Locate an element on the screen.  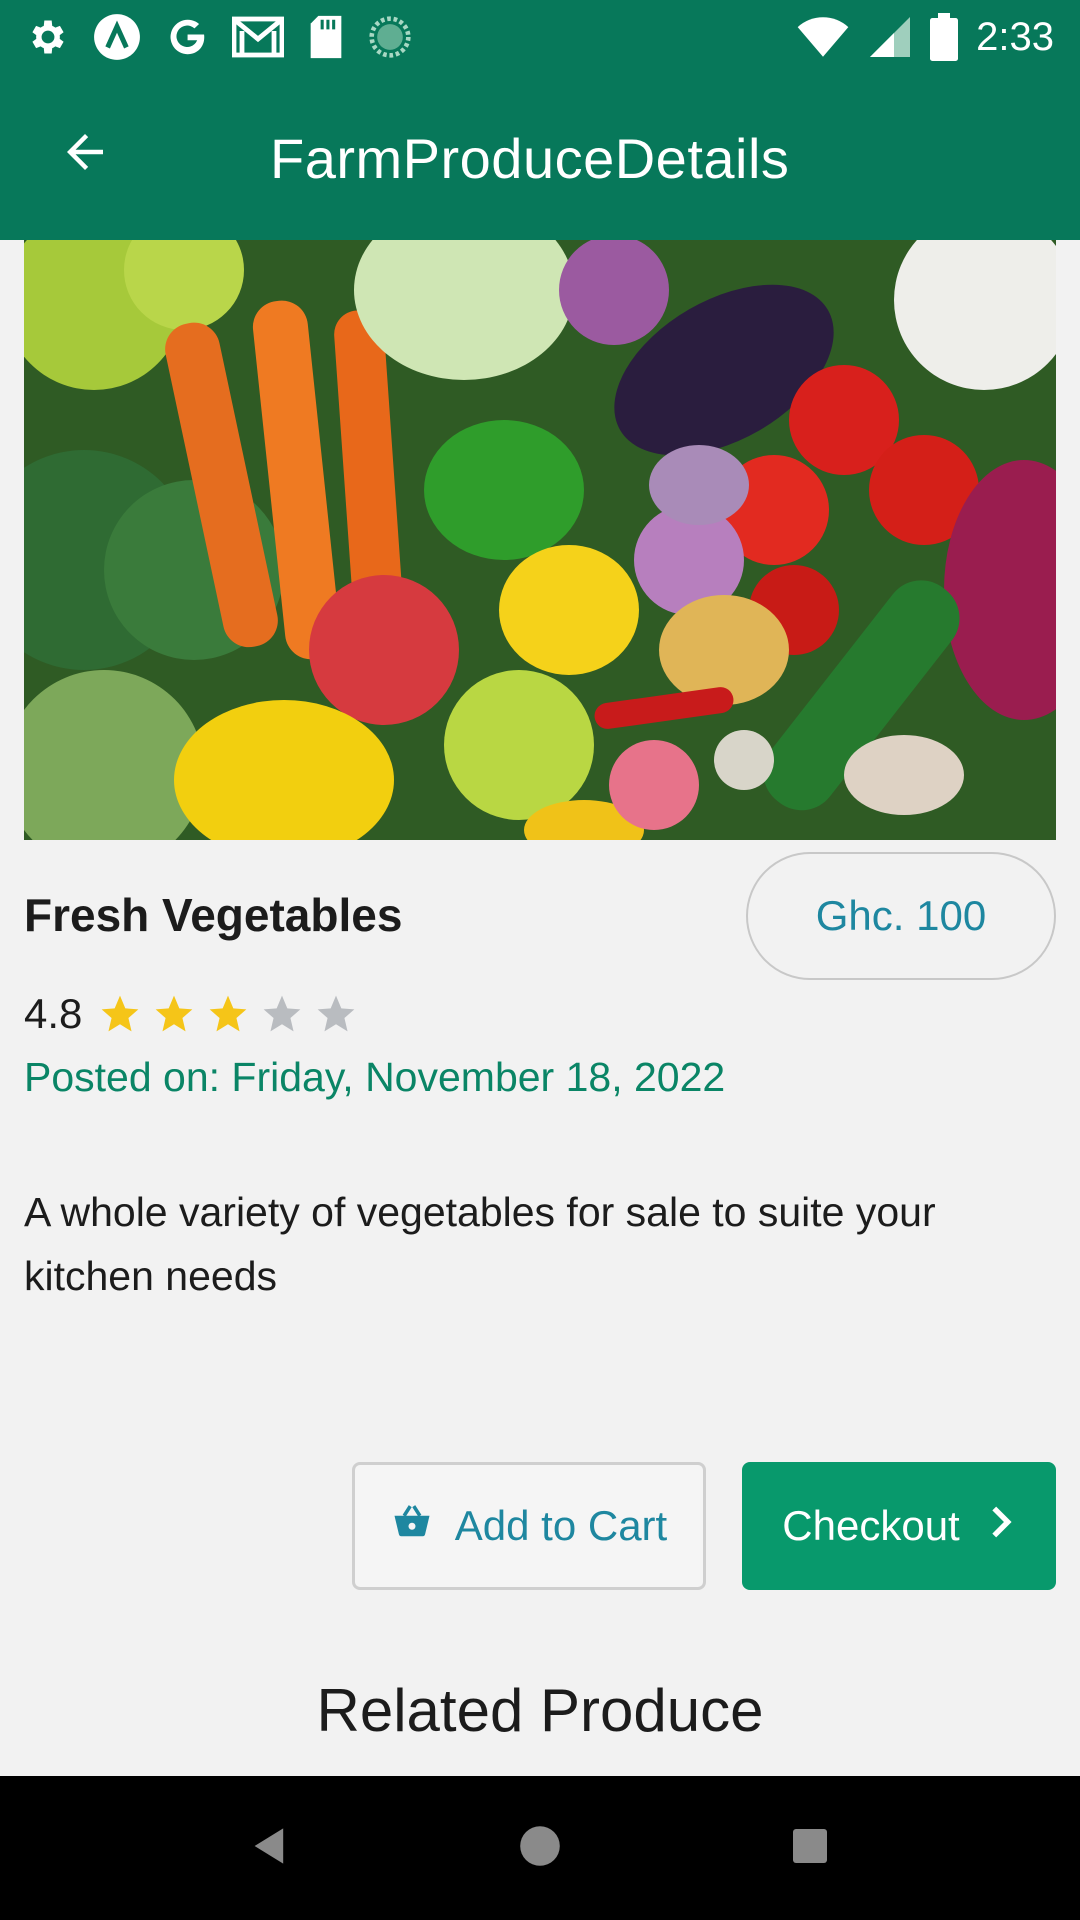
nav-back-button is located at coordinates (270, 1848).